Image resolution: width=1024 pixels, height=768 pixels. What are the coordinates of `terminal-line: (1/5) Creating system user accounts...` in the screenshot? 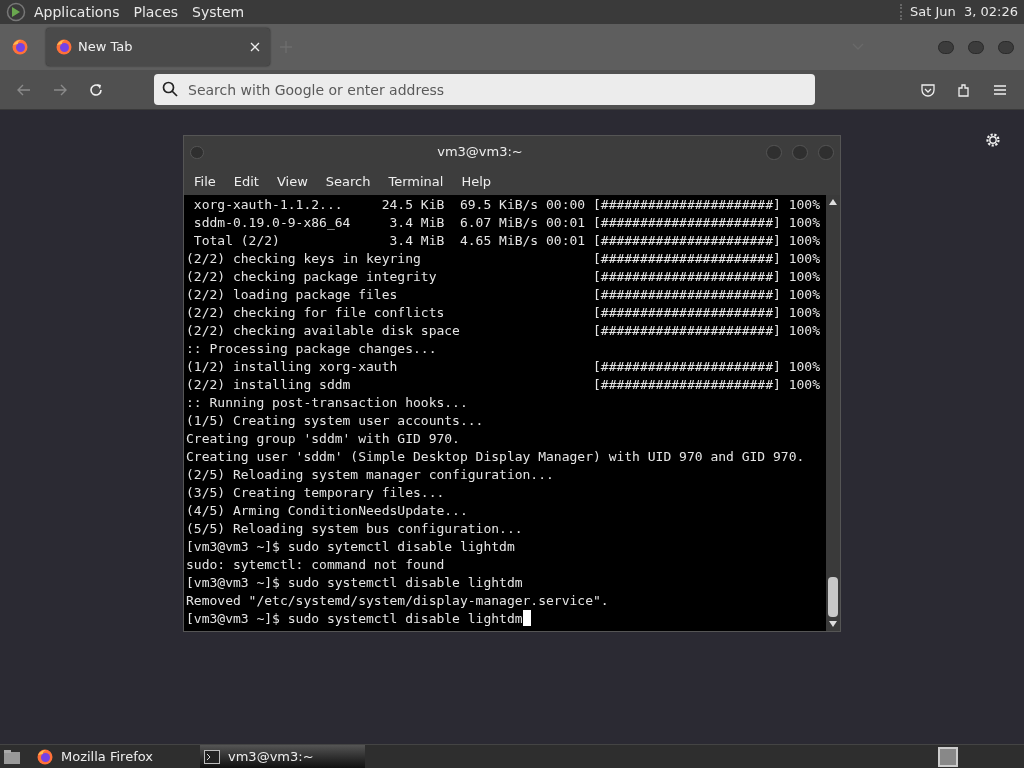 It's located at (335, 421).